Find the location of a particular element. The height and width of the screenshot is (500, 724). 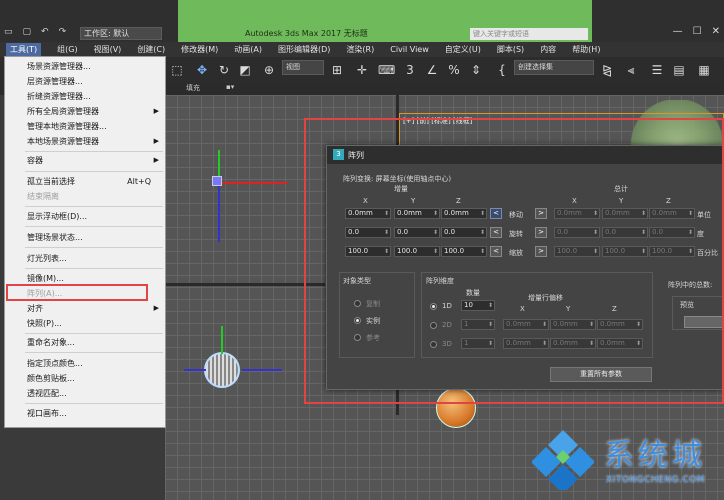

reference-coord-select: 视图 is located at coordinates (303, 67).